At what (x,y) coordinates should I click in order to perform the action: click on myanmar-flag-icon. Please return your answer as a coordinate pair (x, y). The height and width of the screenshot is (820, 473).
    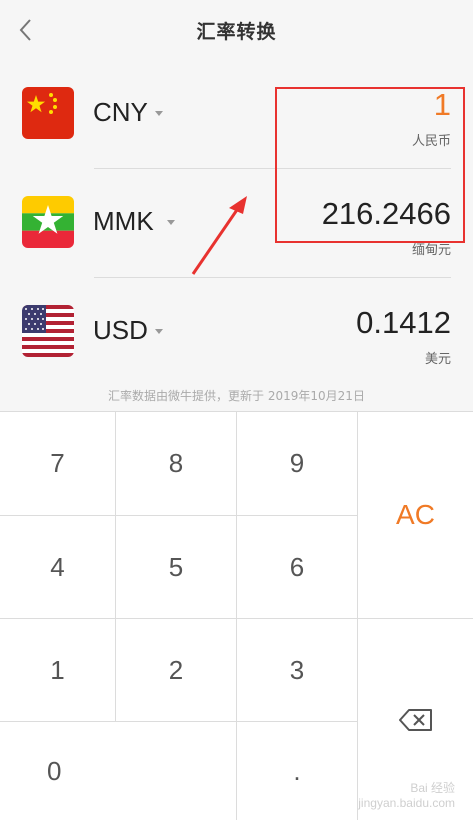
    Looking at the image, I should click on (48, 222).